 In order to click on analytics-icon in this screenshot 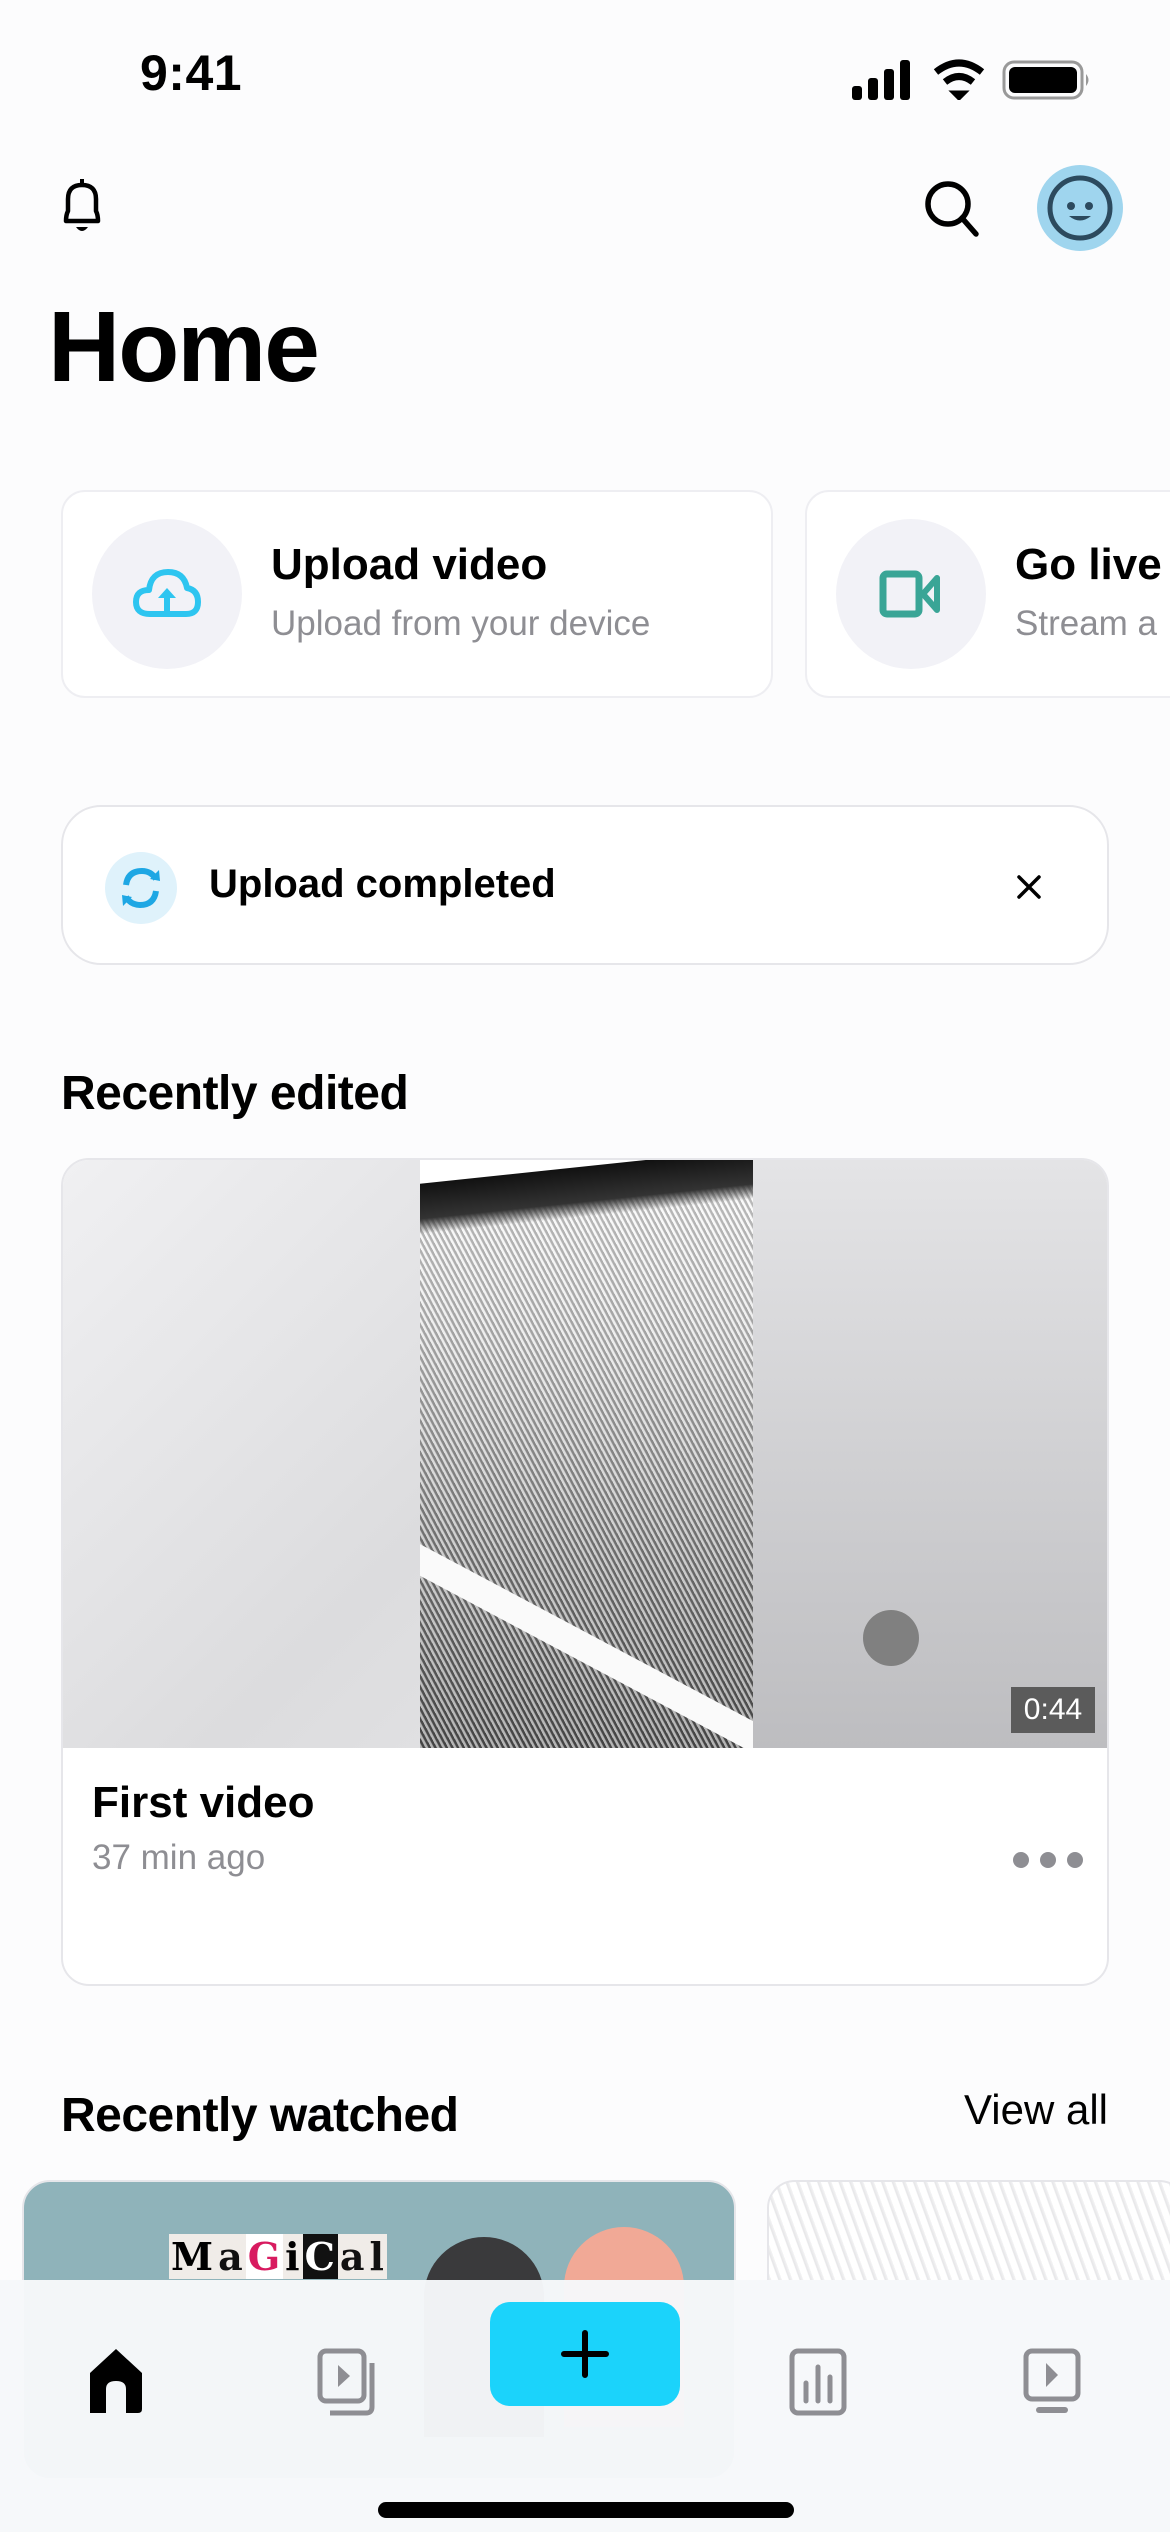, I will do `click(818, 2382)`.